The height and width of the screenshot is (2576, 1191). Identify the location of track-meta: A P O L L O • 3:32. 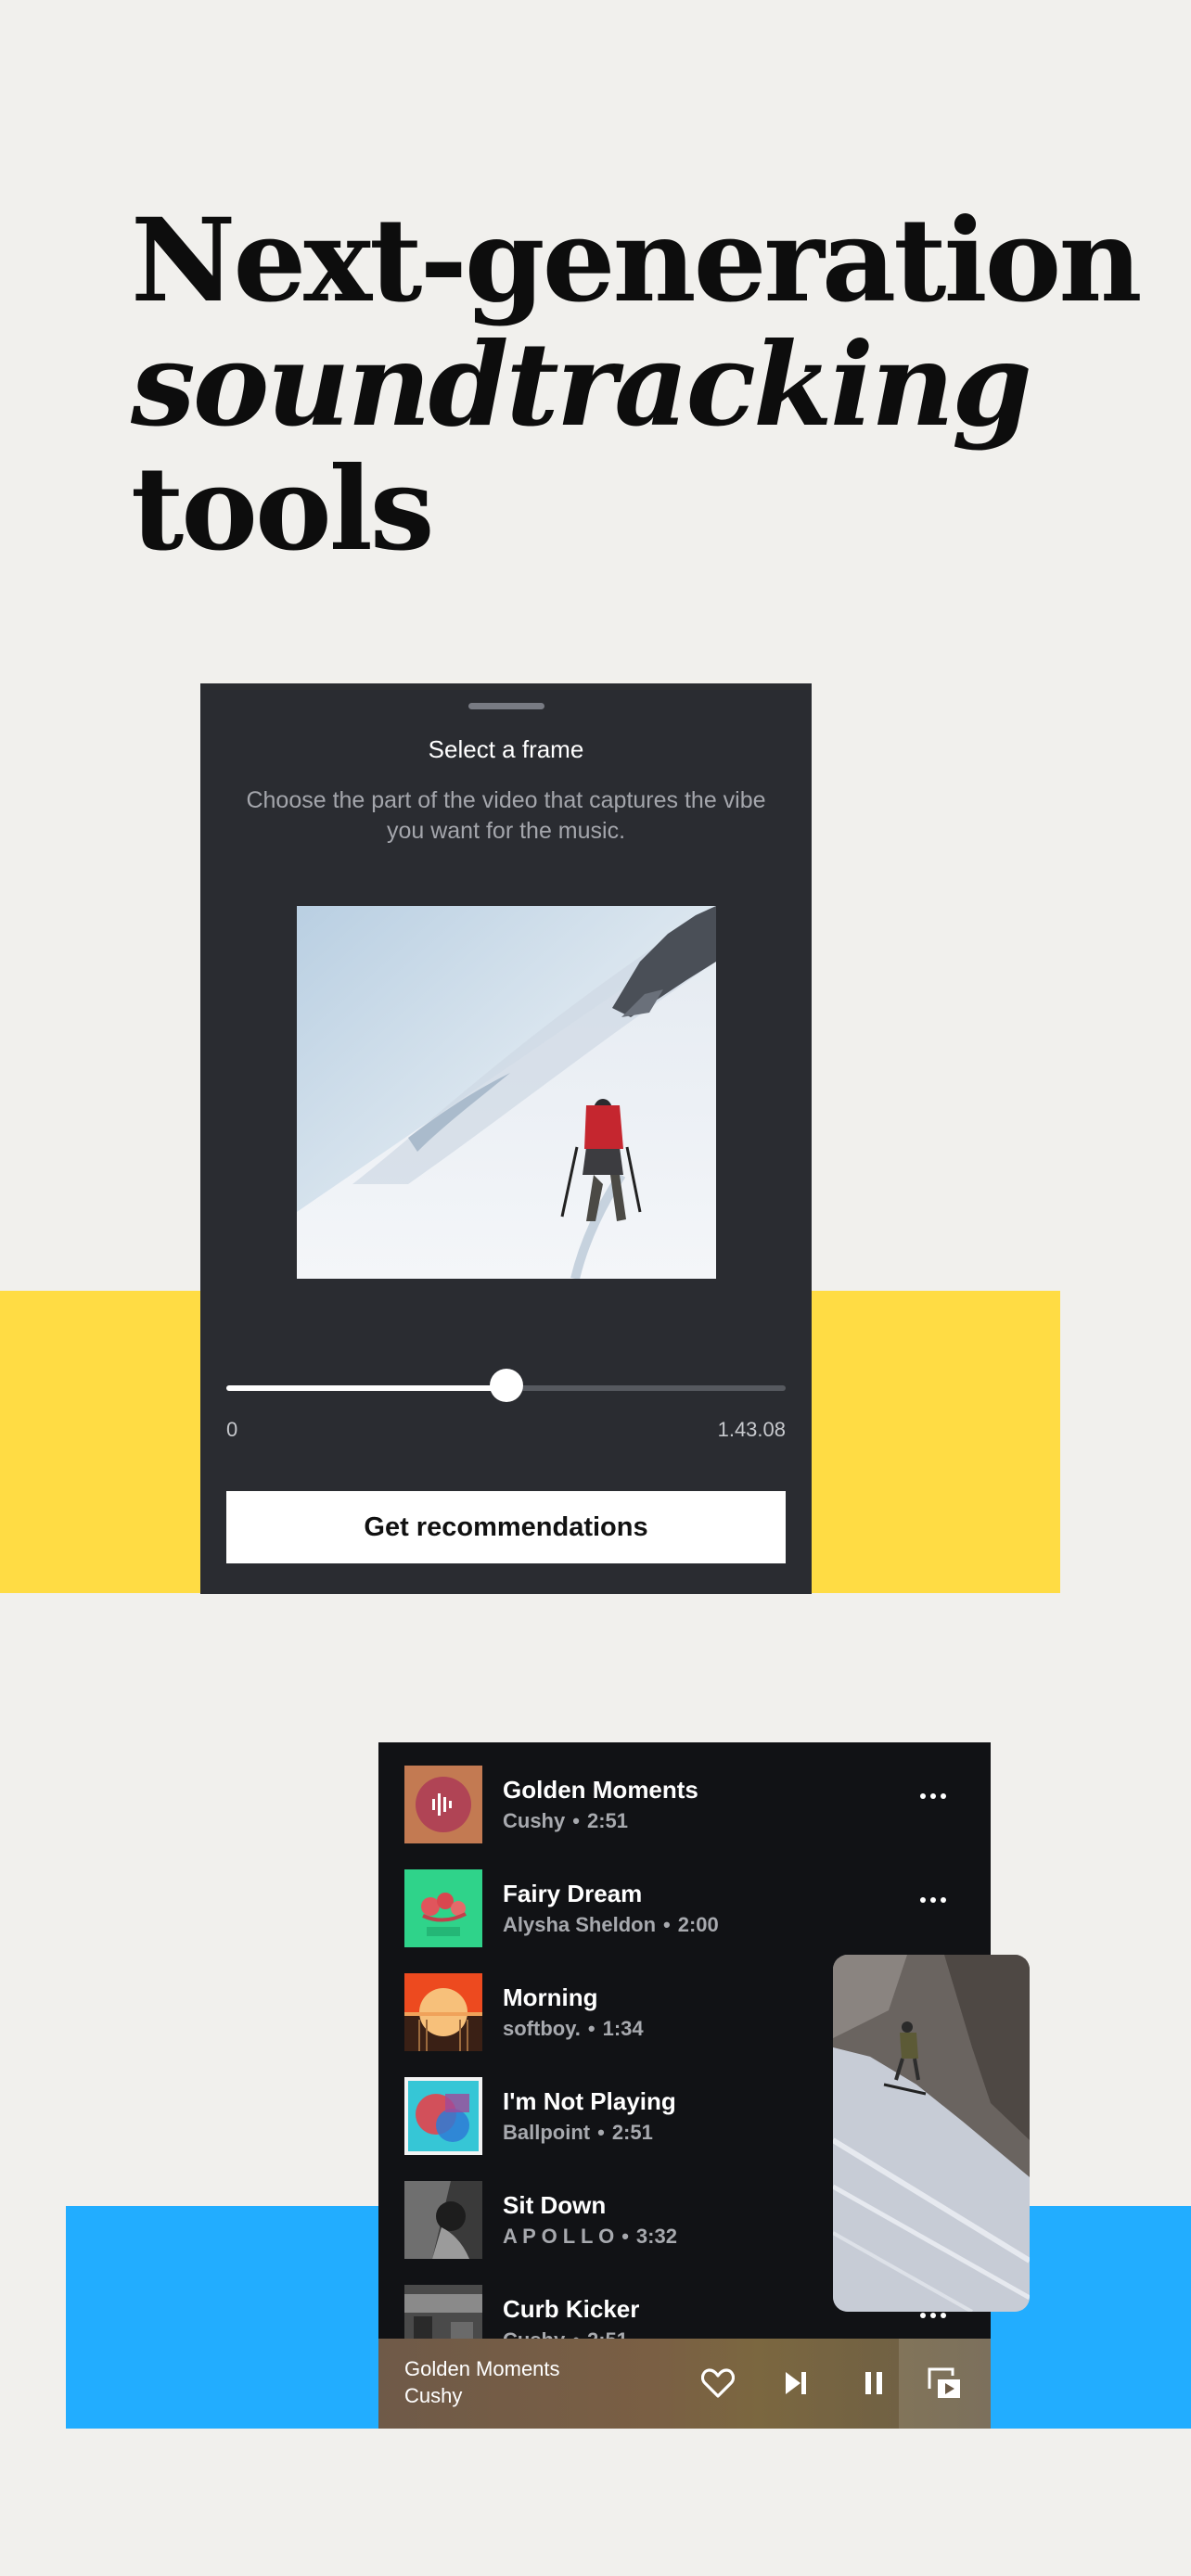
(590, 2236).